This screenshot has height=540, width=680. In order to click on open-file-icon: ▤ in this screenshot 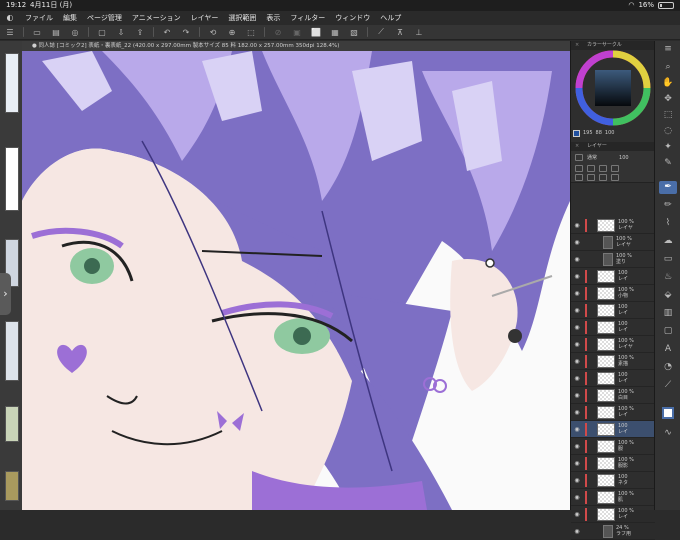, I will do `click(56, 32)`.